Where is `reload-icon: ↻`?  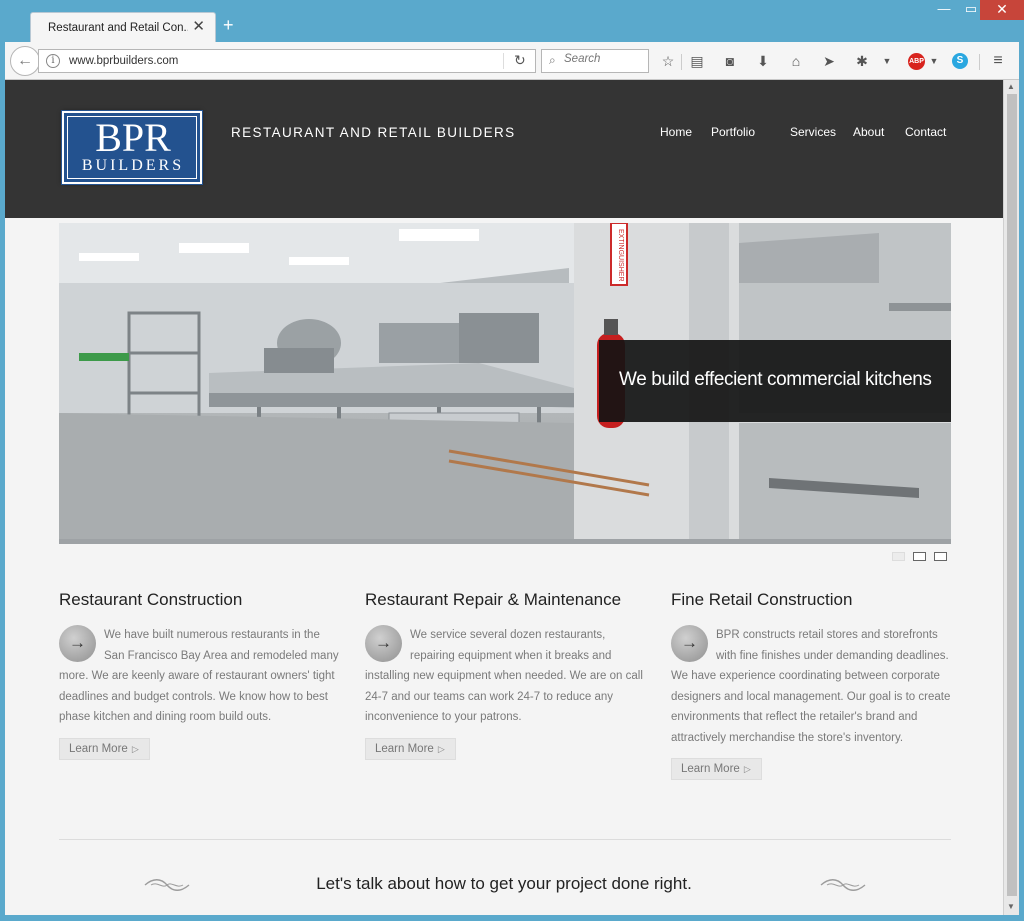 reload-icon: ↻ is located at coordinates (520, 60).